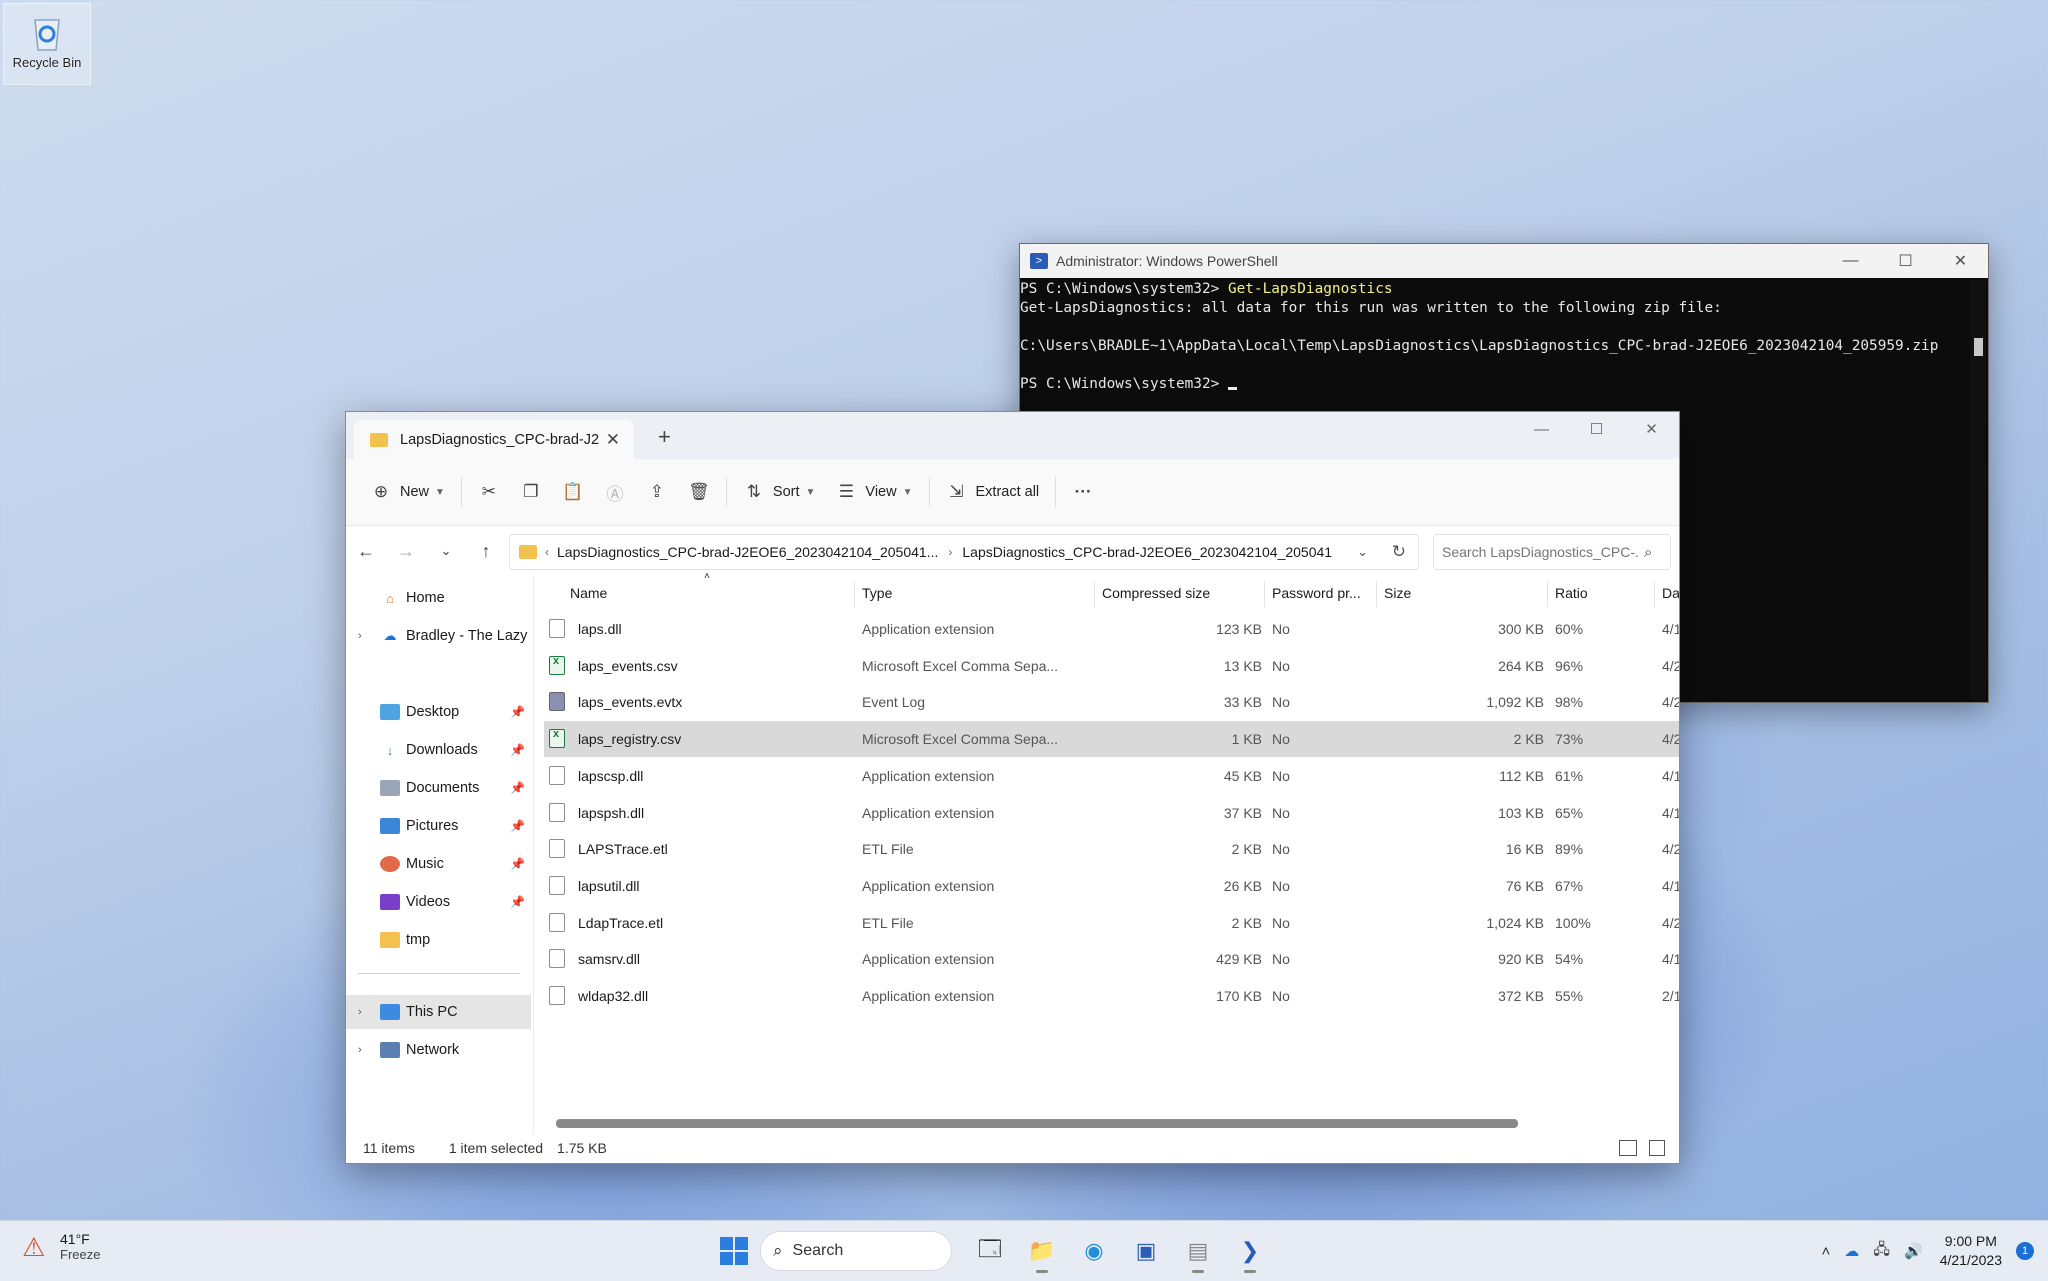  Describe the element at coordinates (877, 593) in the screenshot. I see `column-type: Type` at that location.